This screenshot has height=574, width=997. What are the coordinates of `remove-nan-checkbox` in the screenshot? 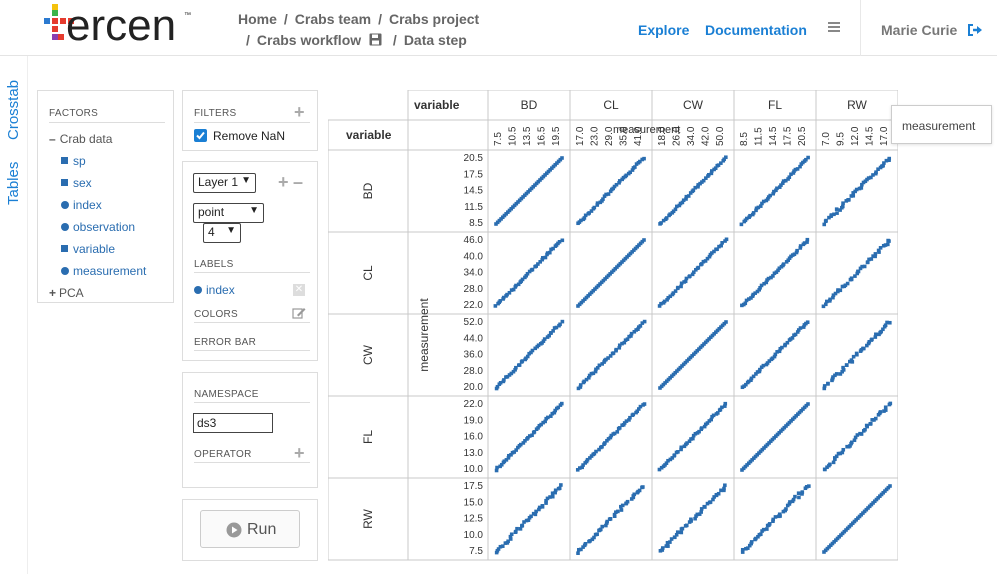 It's located at (200, 135).